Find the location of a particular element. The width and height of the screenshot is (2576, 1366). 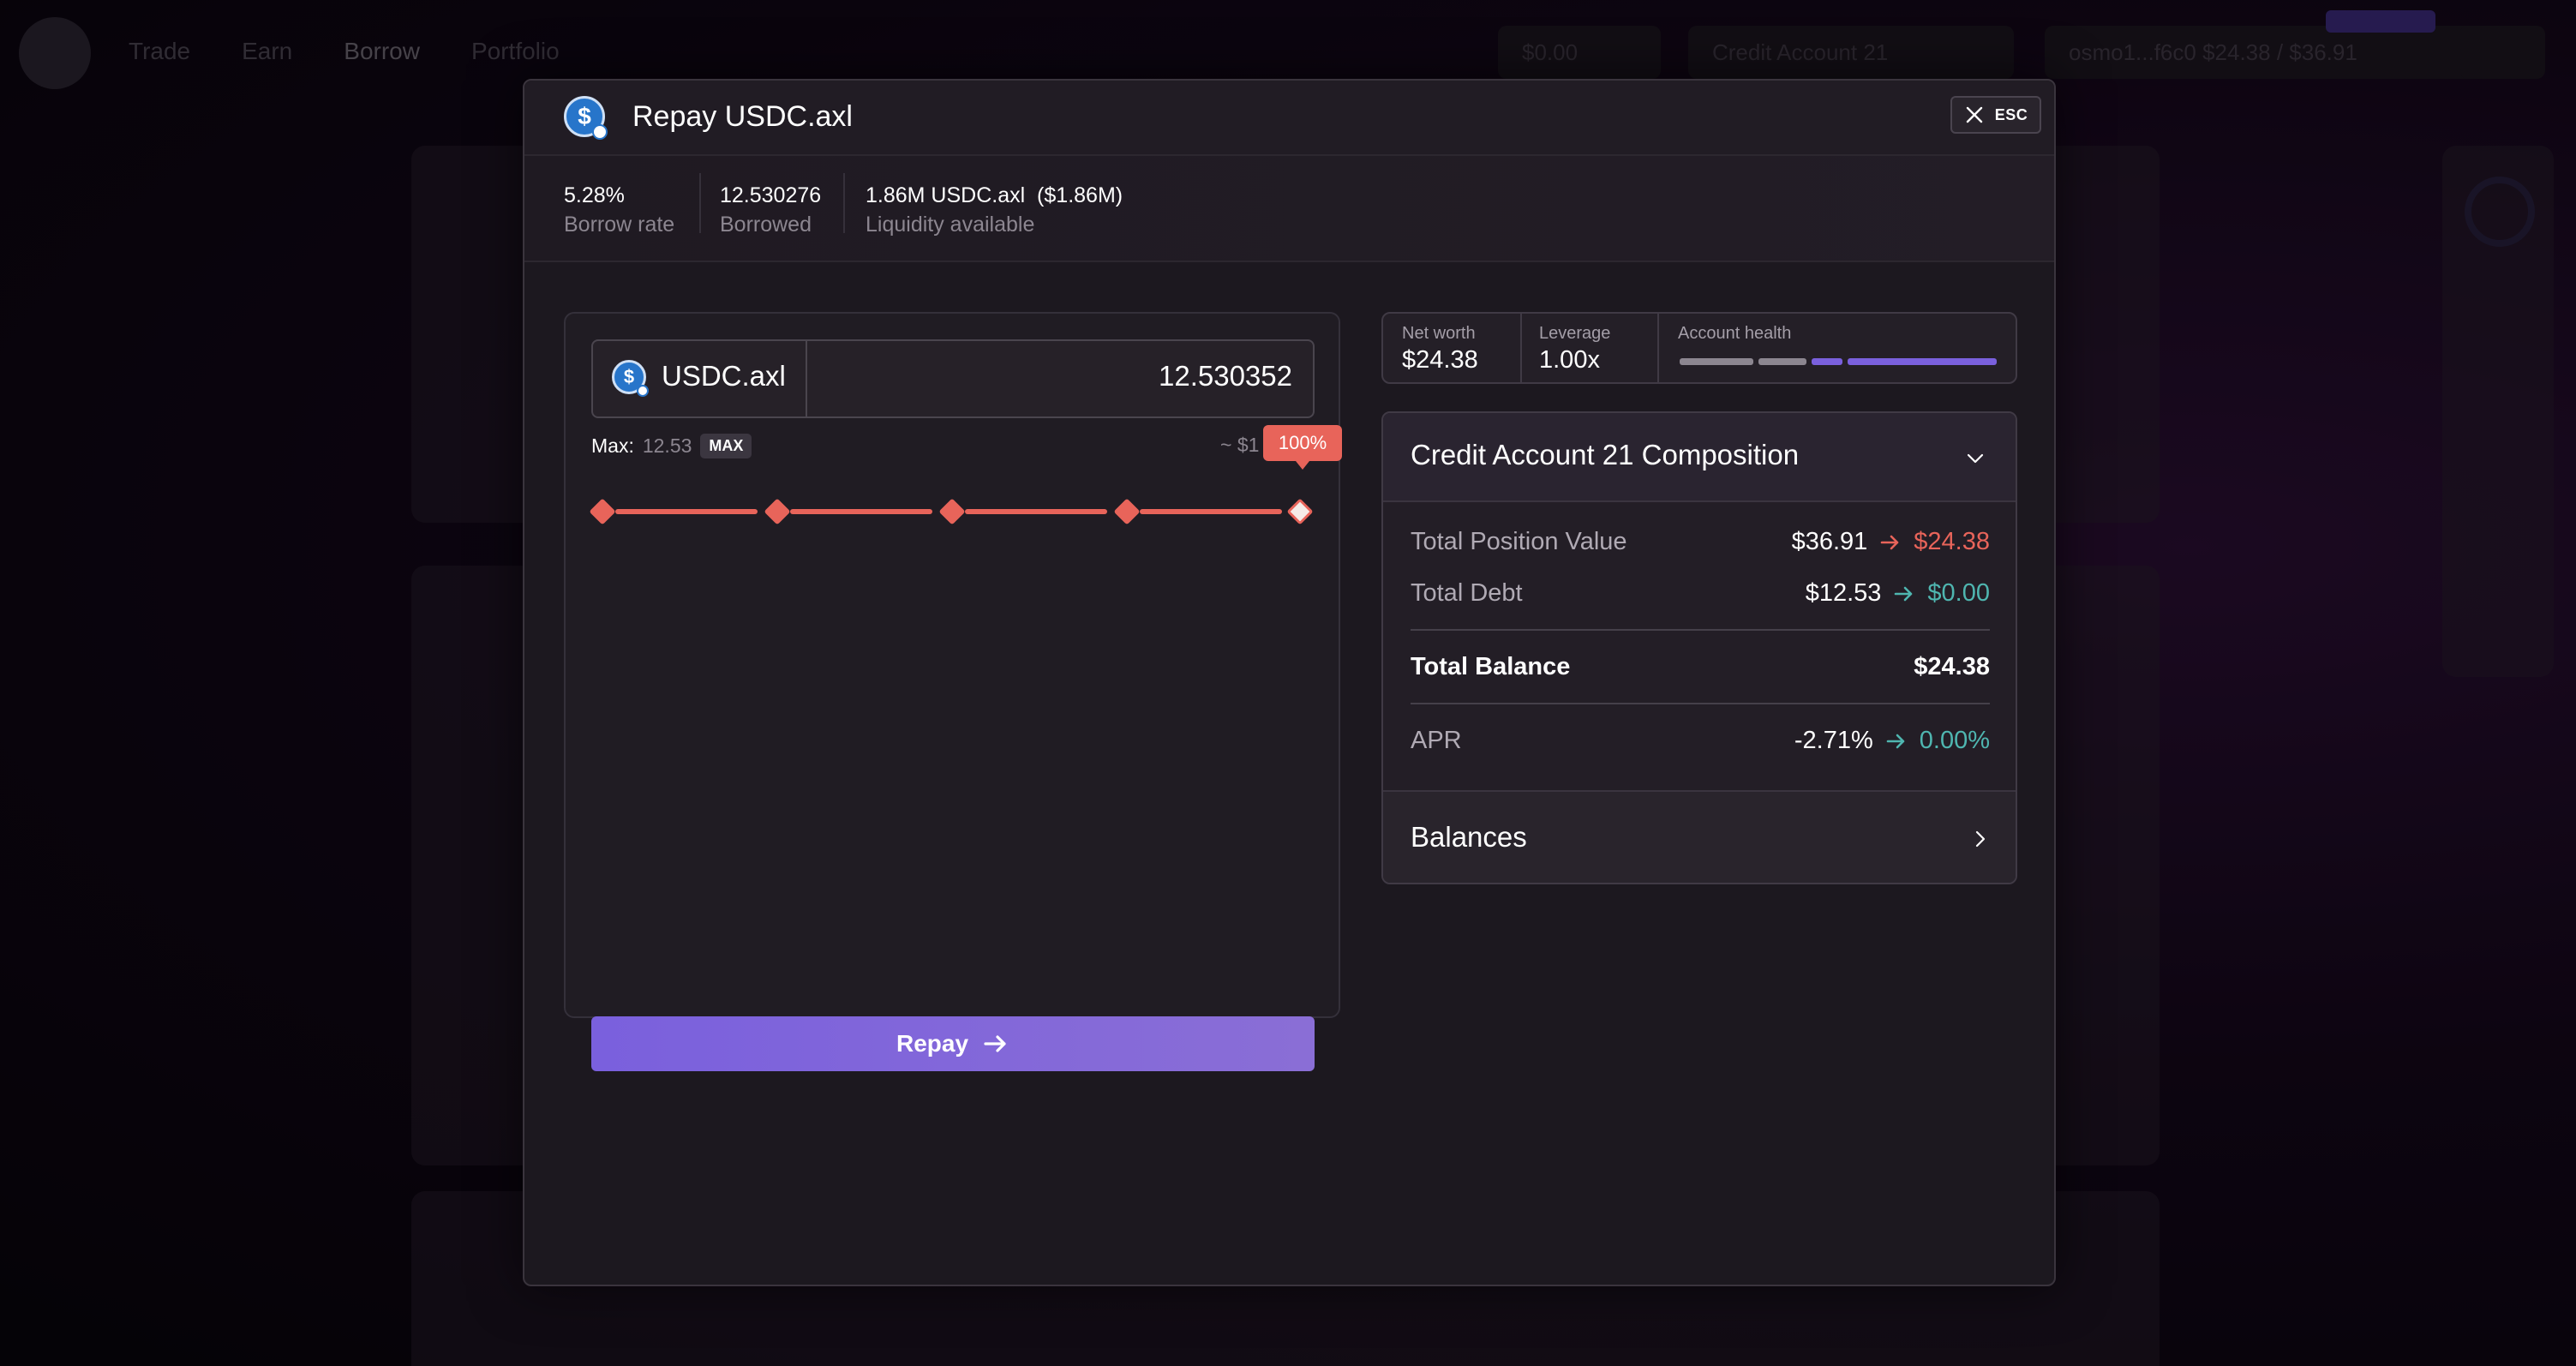

repay-button-label: Repay is located at coordinates (932, 1043).